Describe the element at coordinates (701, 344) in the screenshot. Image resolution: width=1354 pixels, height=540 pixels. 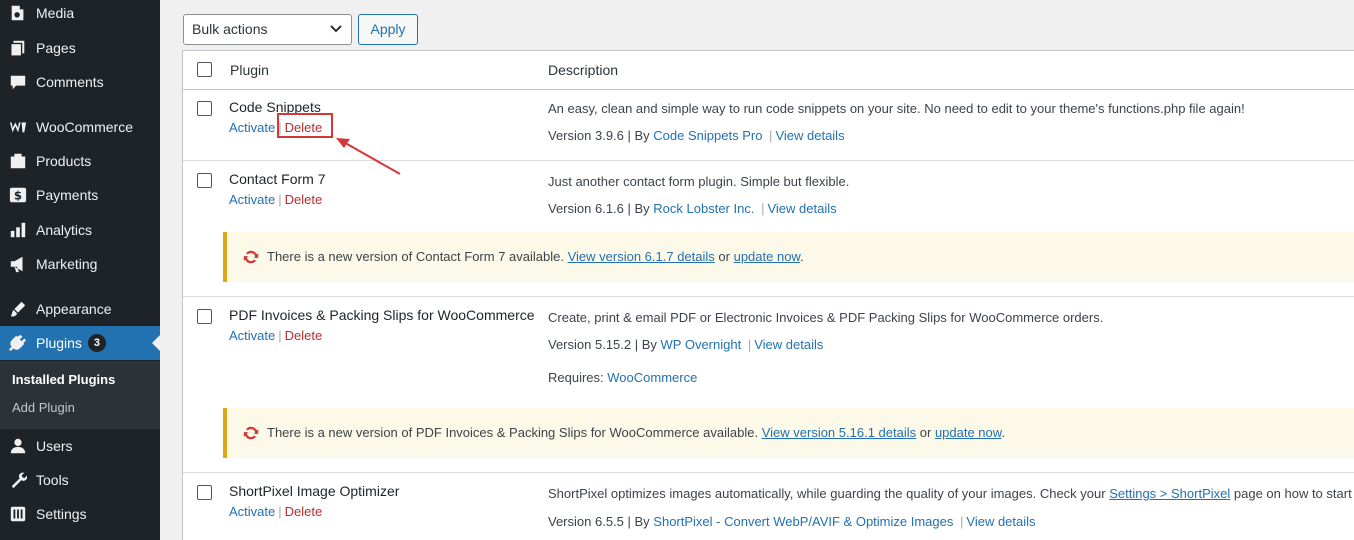
I see `author-link: WP Overnight` at that location.